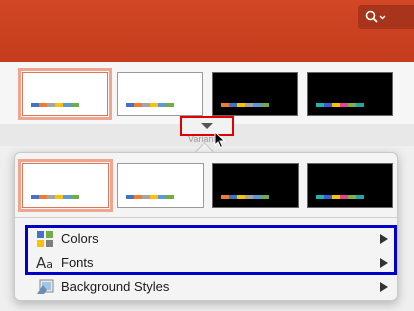  What do you see at coordinates (45, 286) in the screenshot?
I see `background-styles-icon` at bounding box center [45, 286].